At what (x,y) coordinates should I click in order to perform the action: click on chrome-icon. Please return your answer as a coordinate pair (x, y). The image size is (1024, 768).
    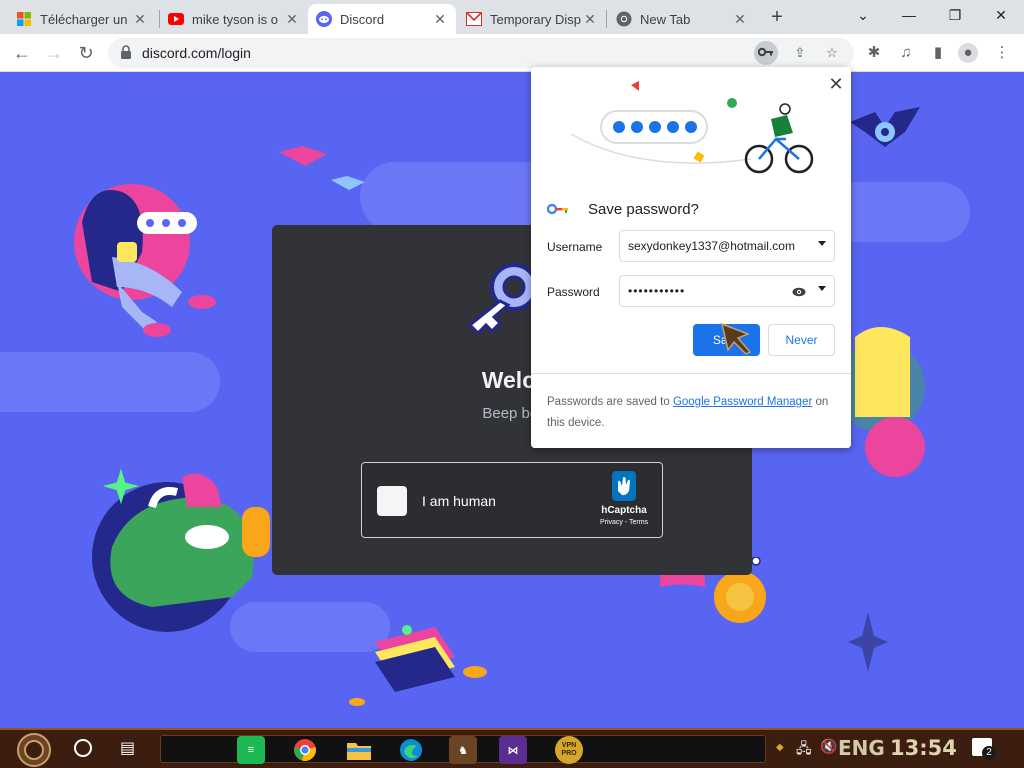
    Looking at the image, I should click on (624, 19).